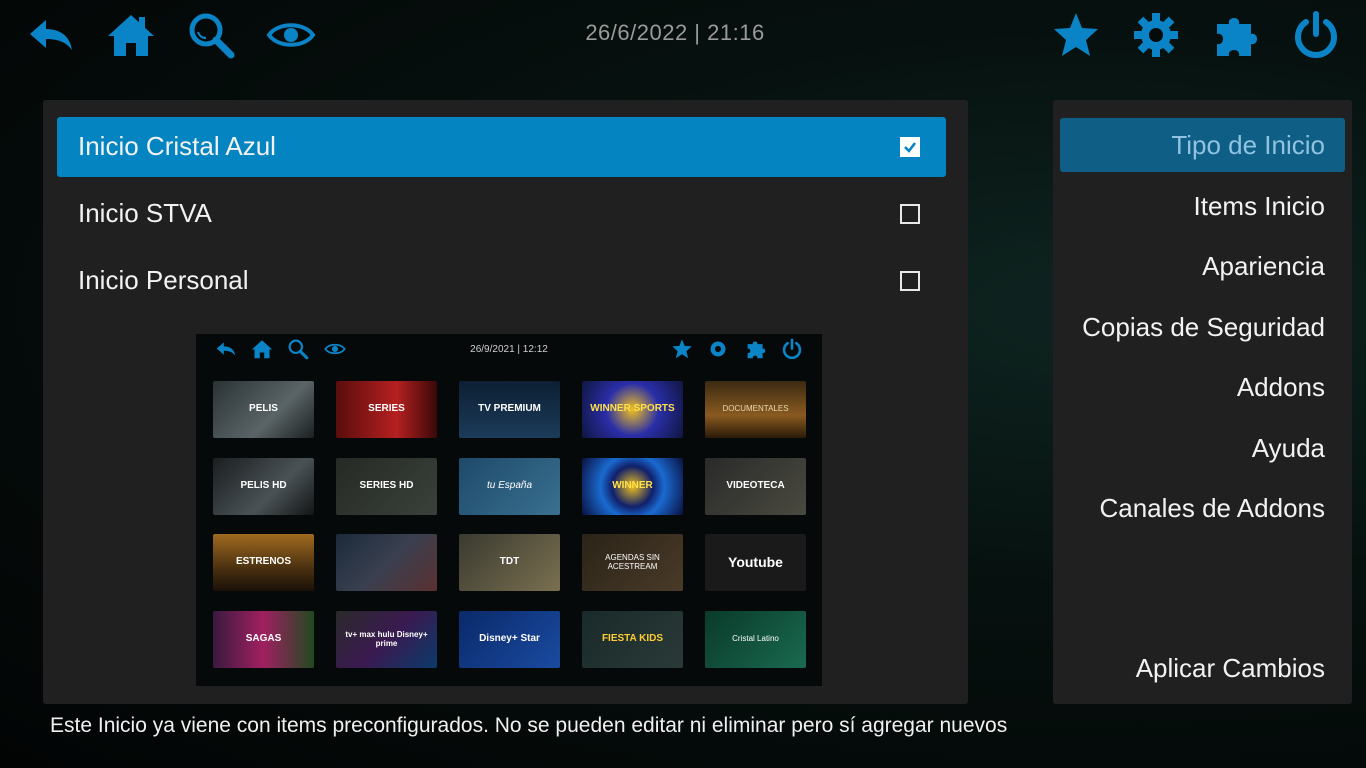 This screenshot has width=1366, height=768. I want to click on sidebar-item-items-inicio: Items Inicio, so click(1202, 206).